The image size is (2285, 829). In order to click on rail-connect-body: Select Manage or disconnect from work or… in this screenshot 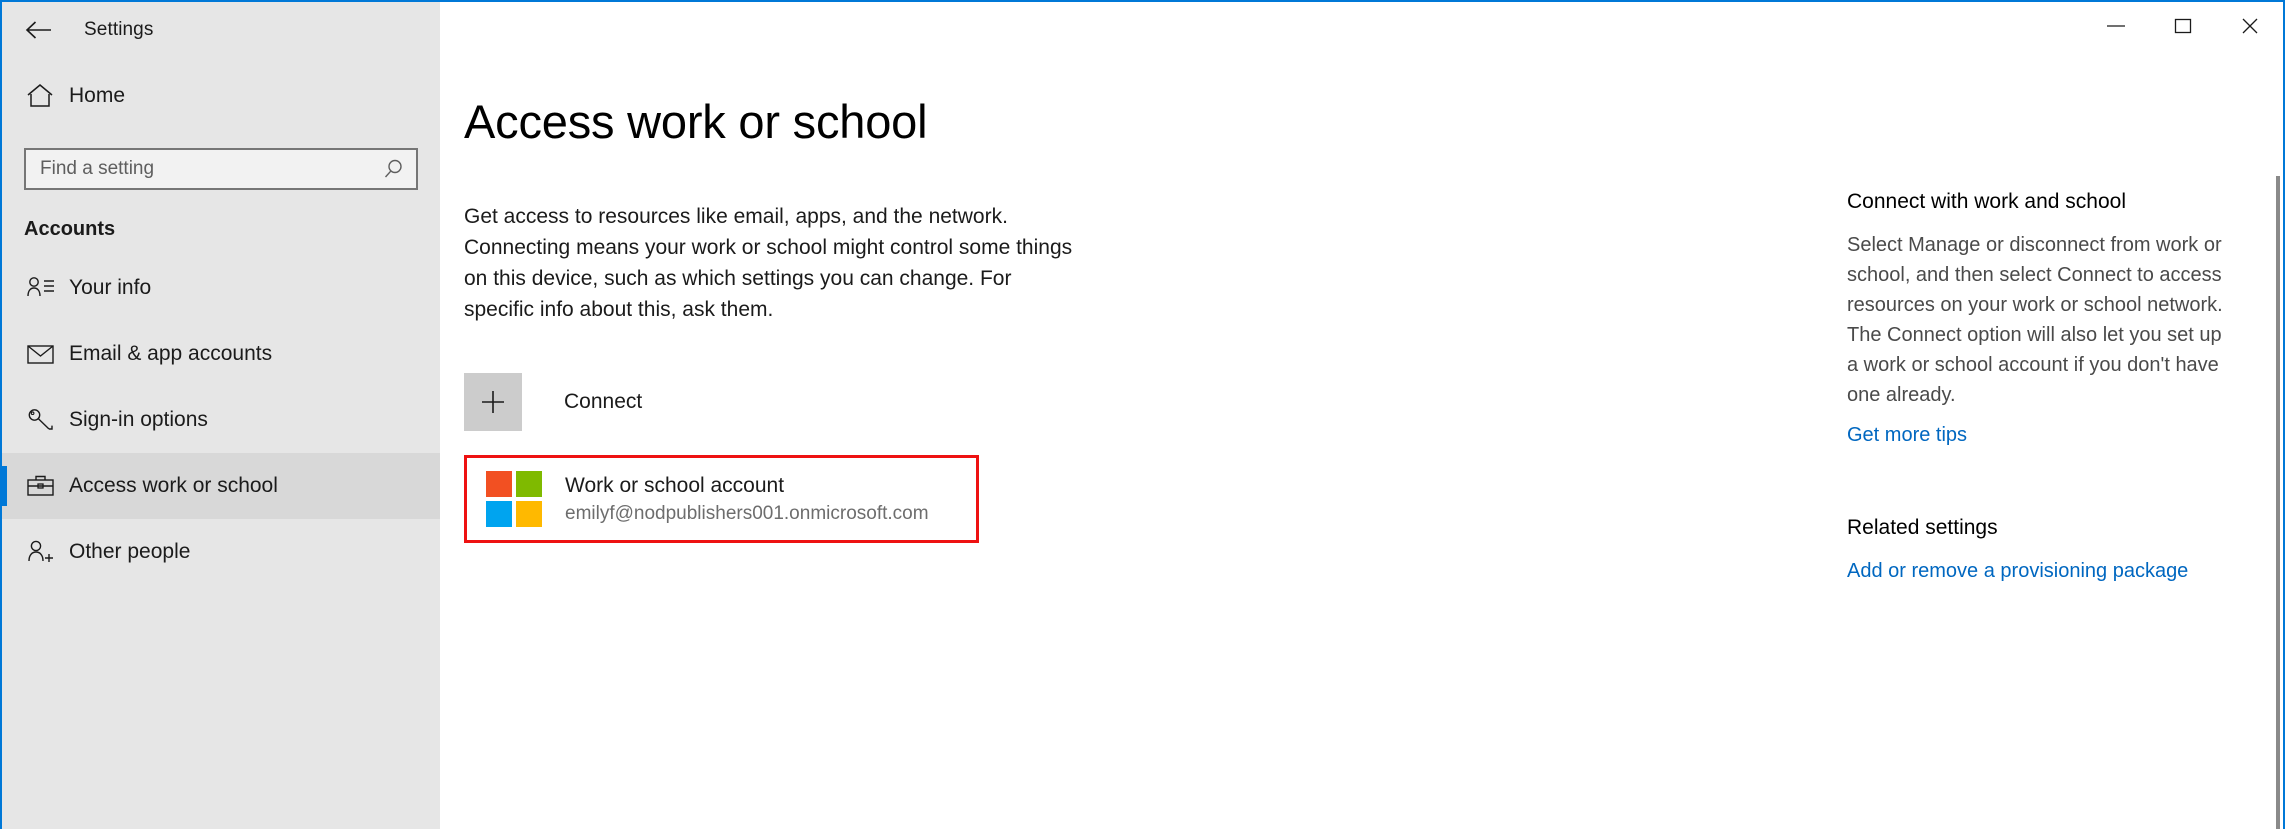, I will do `click(2035, 320)`.